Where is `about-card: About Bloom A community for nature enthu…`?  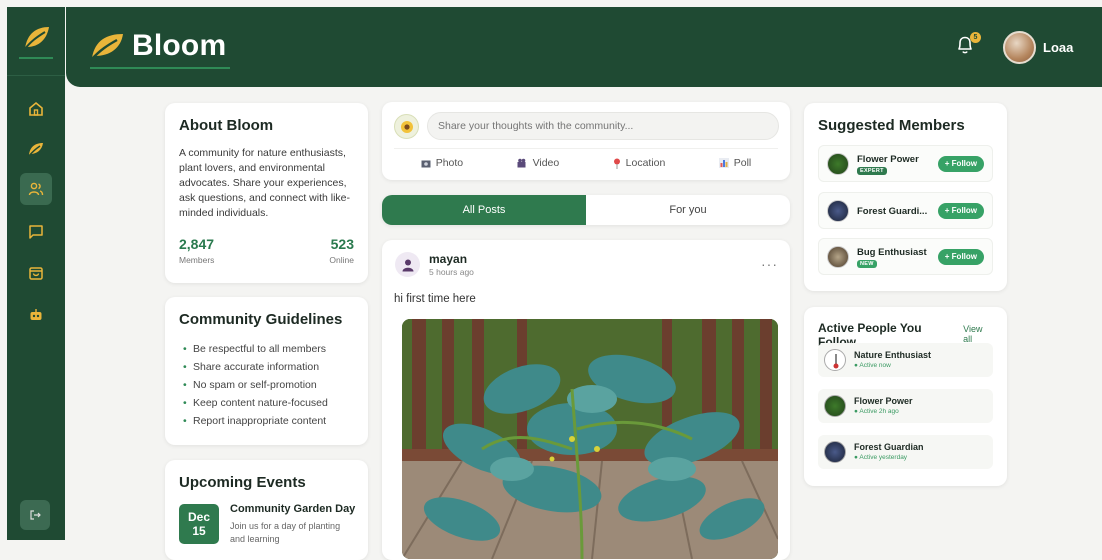 about-card: About Bloom A community for nature enthu… is located at coordinates (266, 193).